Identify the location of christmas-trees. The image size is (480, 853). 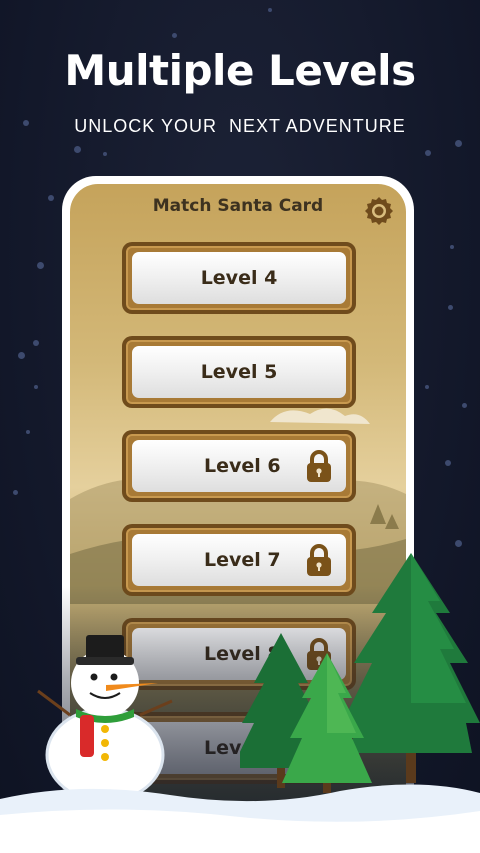
(360, 673).